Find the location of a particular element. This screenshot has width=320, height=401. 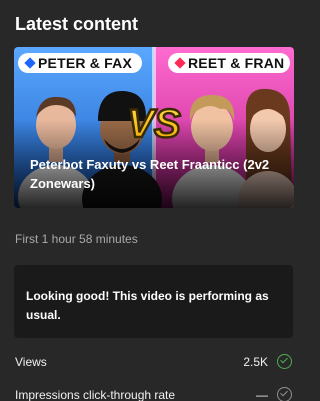

thumbnail-tag-right: REET & FRAN is located at coordinates (229, 63).